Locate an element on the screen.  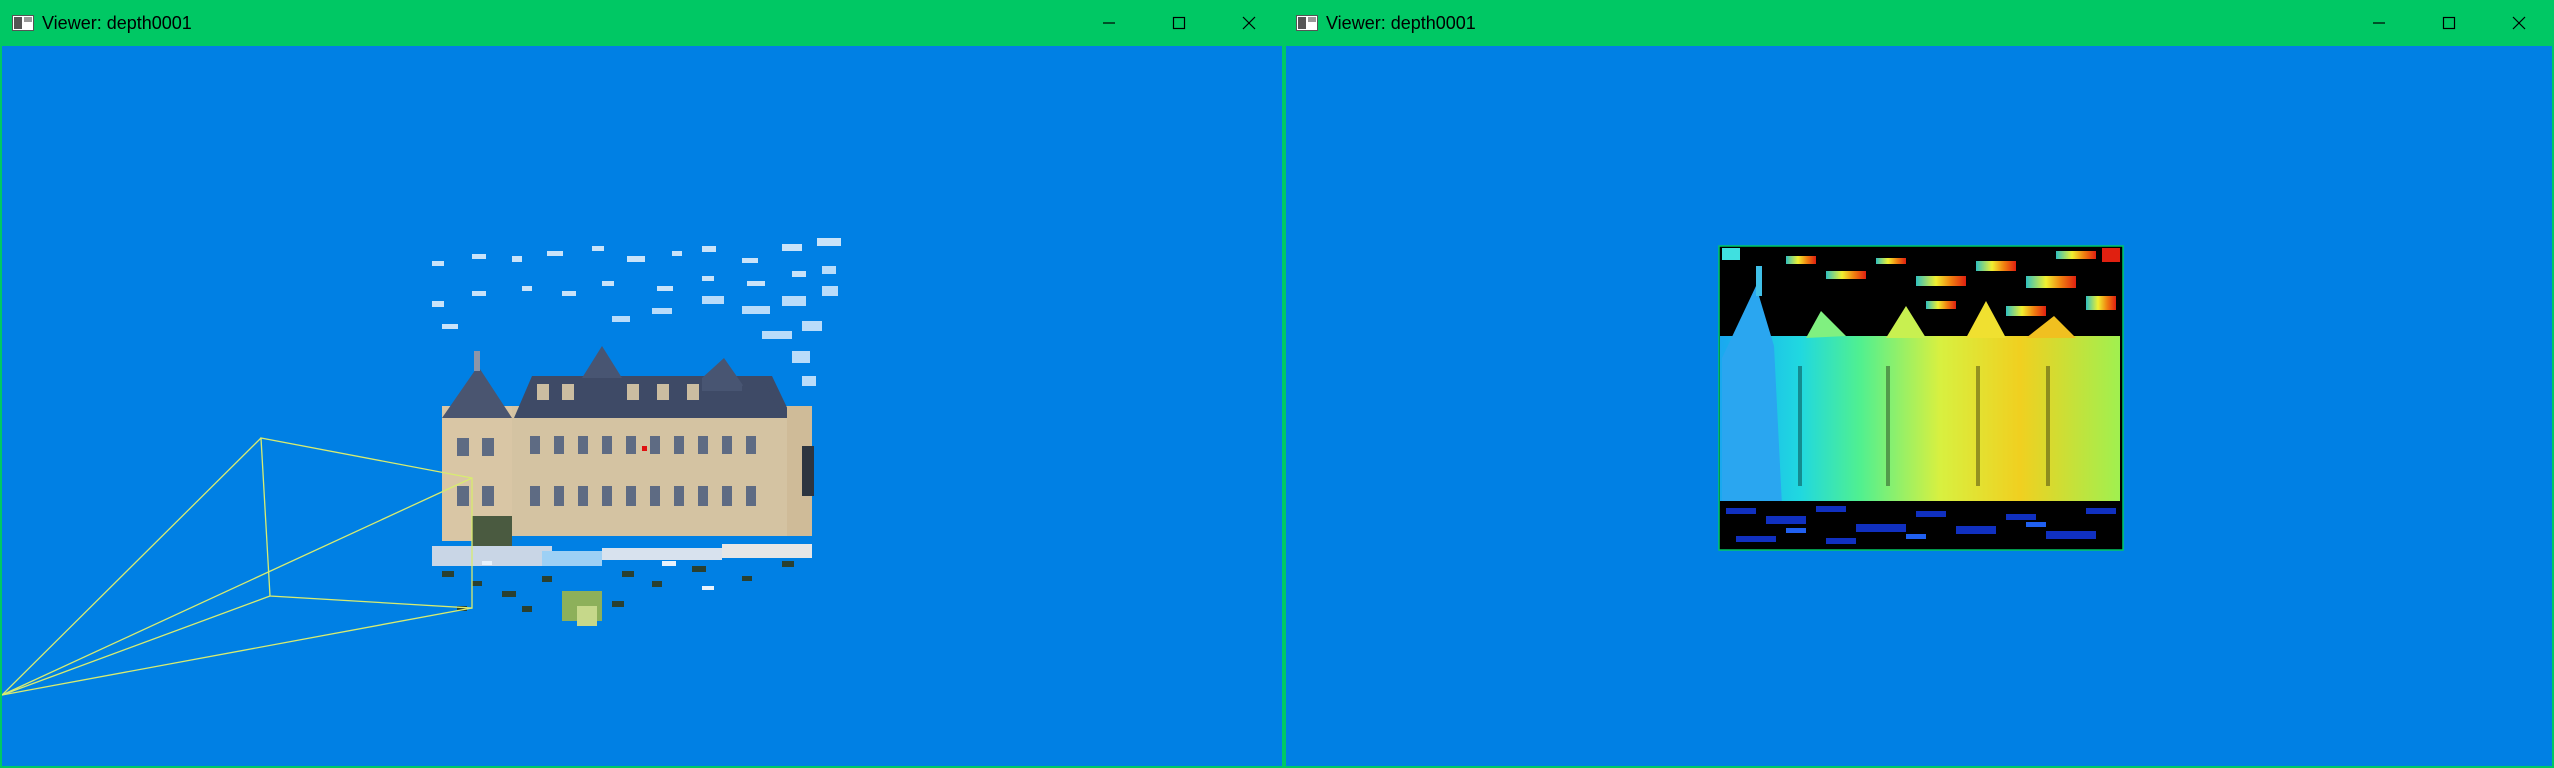
building-point-cloud is located at coordinates (628, 446).